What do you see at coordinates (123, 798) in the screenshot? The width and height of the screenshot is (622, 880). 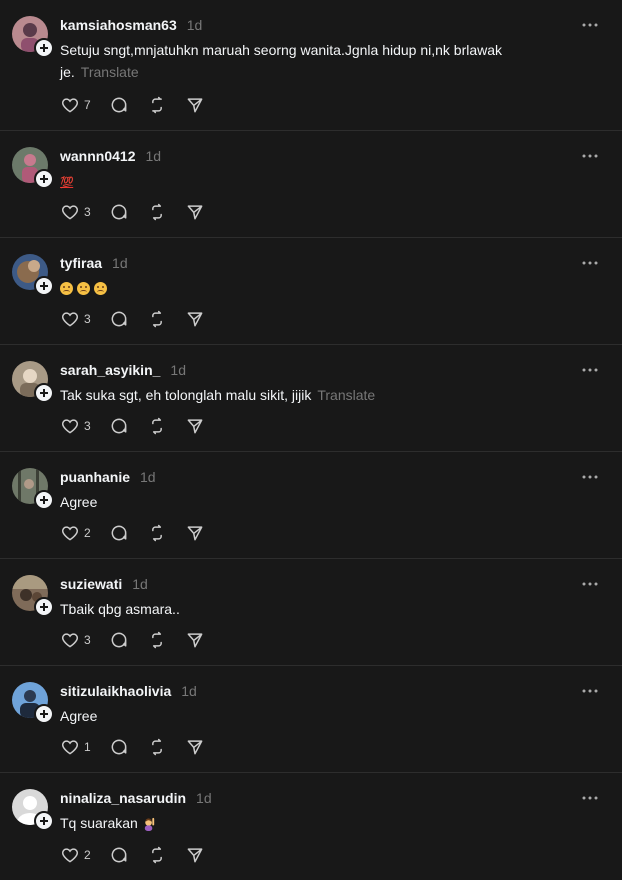 I see `username: ninaliza_nasarudin` at bounding box center [123, 798].